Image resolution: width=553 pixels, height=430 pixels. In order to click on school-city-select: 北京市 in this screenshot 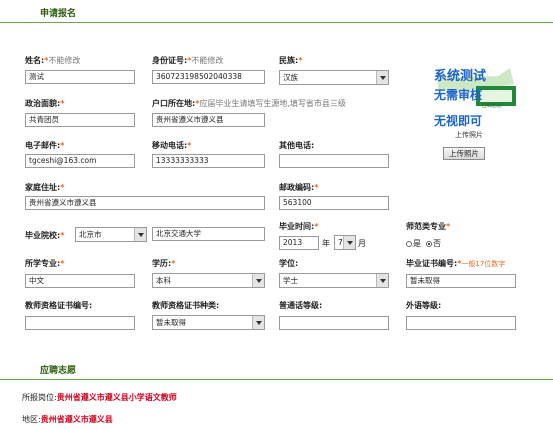, I will do `click(111, 234)`.